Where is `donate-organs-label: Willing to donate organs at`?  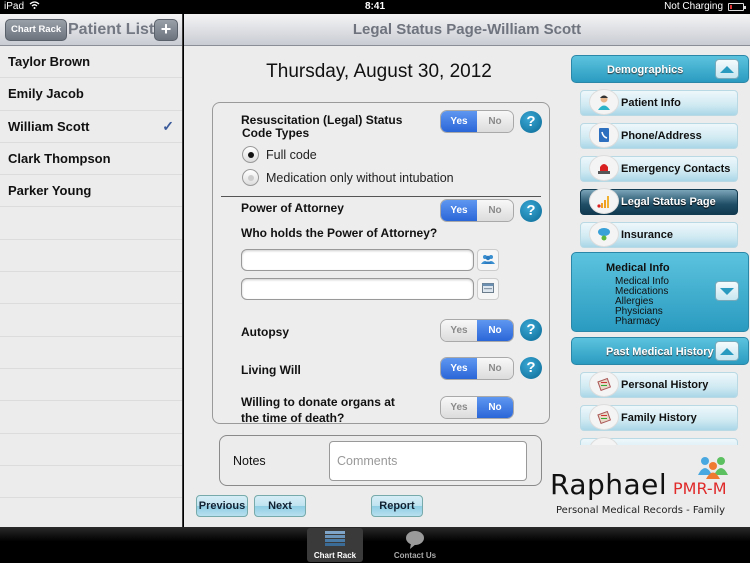
donate-organs-label: Willing to donate organs at is located at coordinates (318, 402).